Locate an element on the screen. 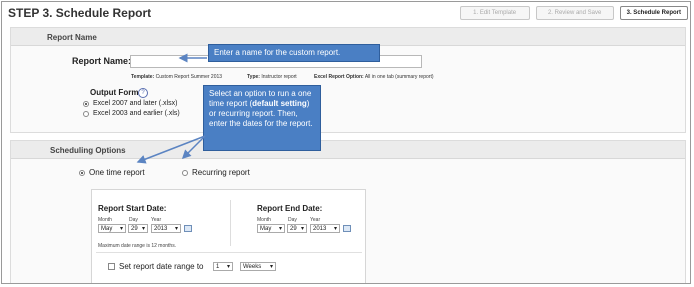 The image size is (694, 287). template-value: Custom Report Summer 2013 is located at coordinates (189, 77).